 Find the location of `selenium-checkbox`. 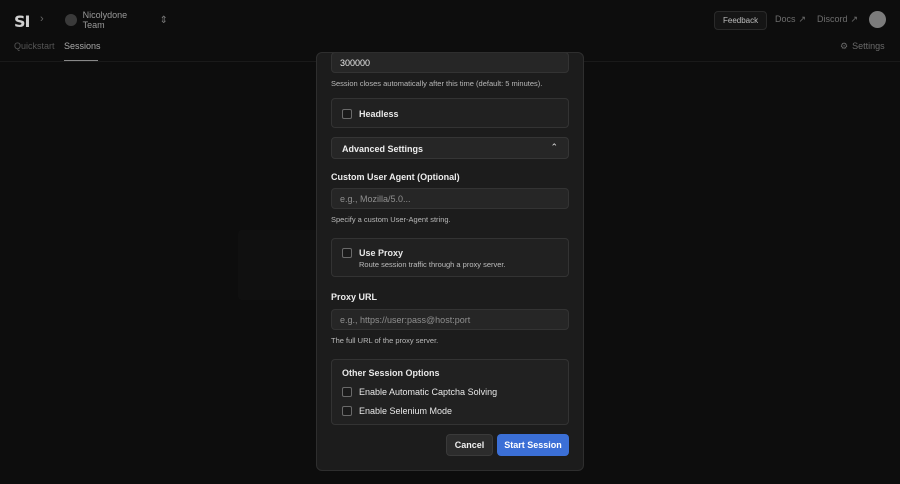

selenium-checkbox is located at coordinates (347, 411).